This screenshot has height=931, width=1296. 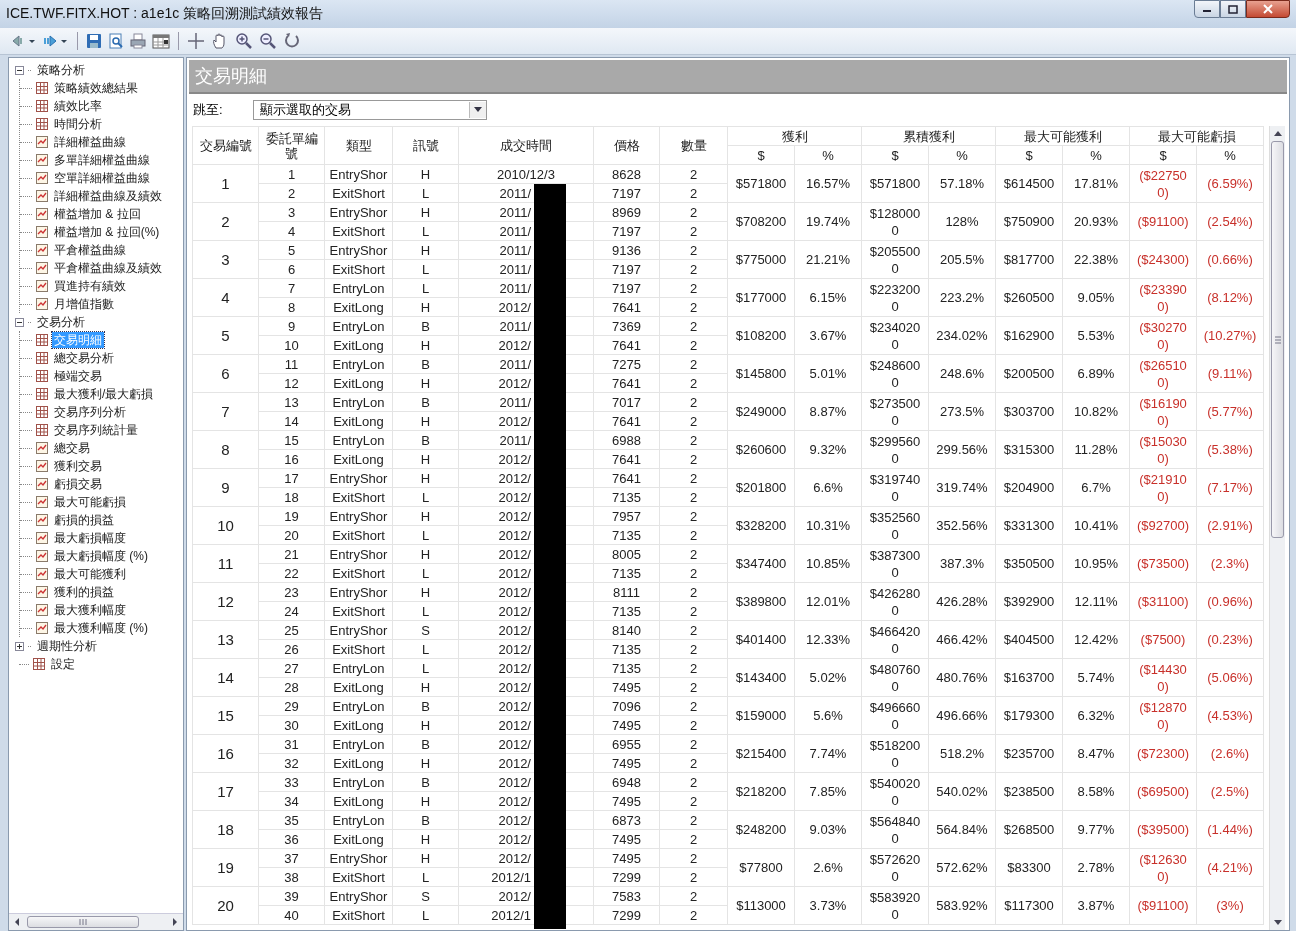 What do you see at coordinates (1096, 563) in the screenshot?
I see `table-cell: 10.95%` at bounding box center [1096, 563].